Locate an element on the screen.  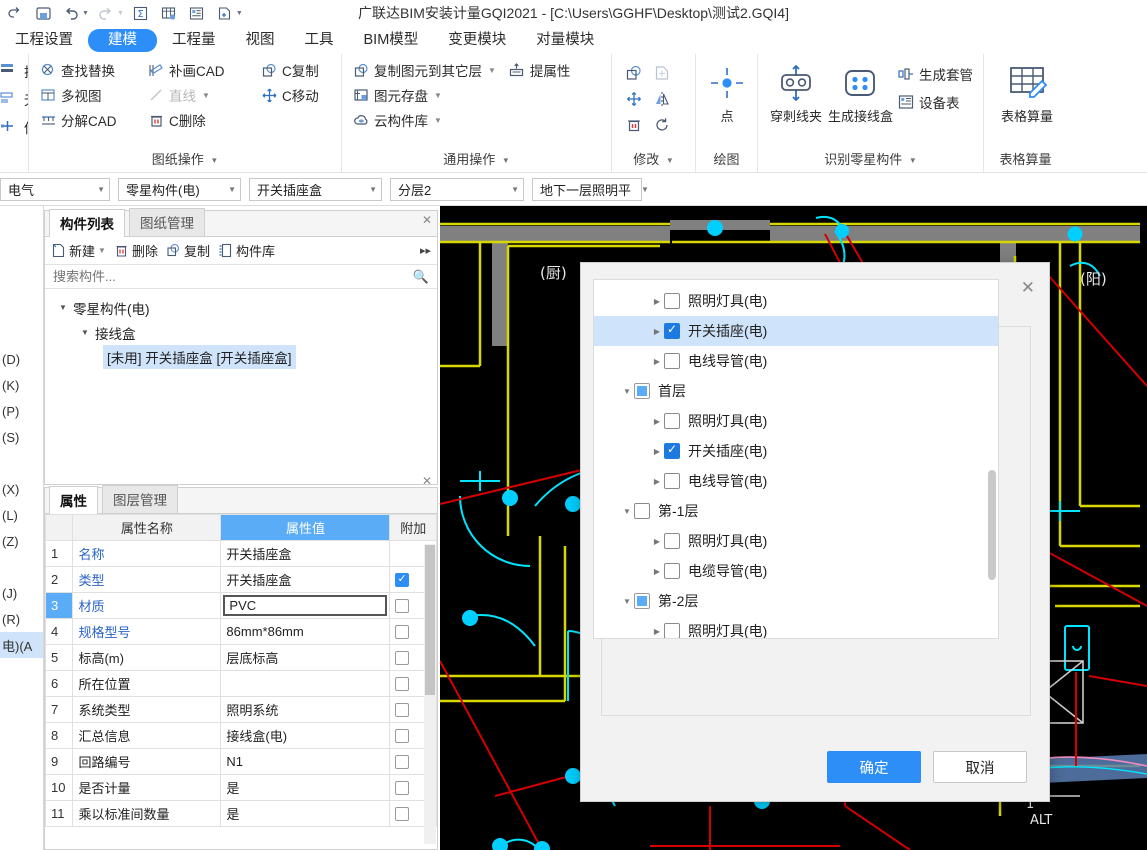
component-toolbar-overflow-icon: ▸▸ is located at coordinates (425, 250).